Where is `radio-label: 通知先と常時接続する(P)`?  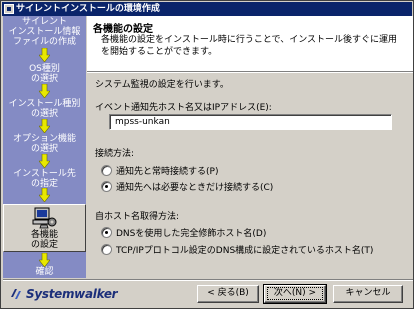
radio-label: 通知先と常時接続する(P) is located at coordinates (167, 172).